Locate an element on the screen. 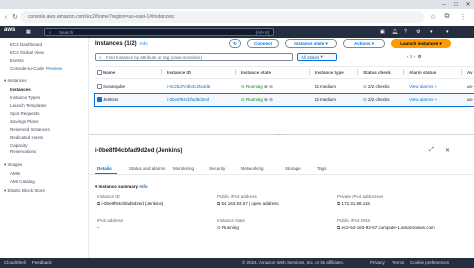  sidebar-item-reservations: Reservations is located at coordinates (23, 151).